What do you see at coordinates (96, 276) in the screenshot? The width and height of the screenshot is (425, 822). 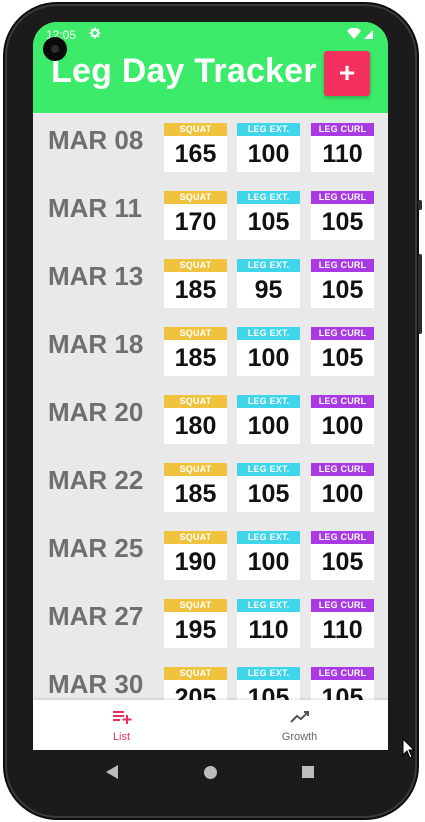 I see `entry-date: MAR 13` at bounding box center [96, 276].